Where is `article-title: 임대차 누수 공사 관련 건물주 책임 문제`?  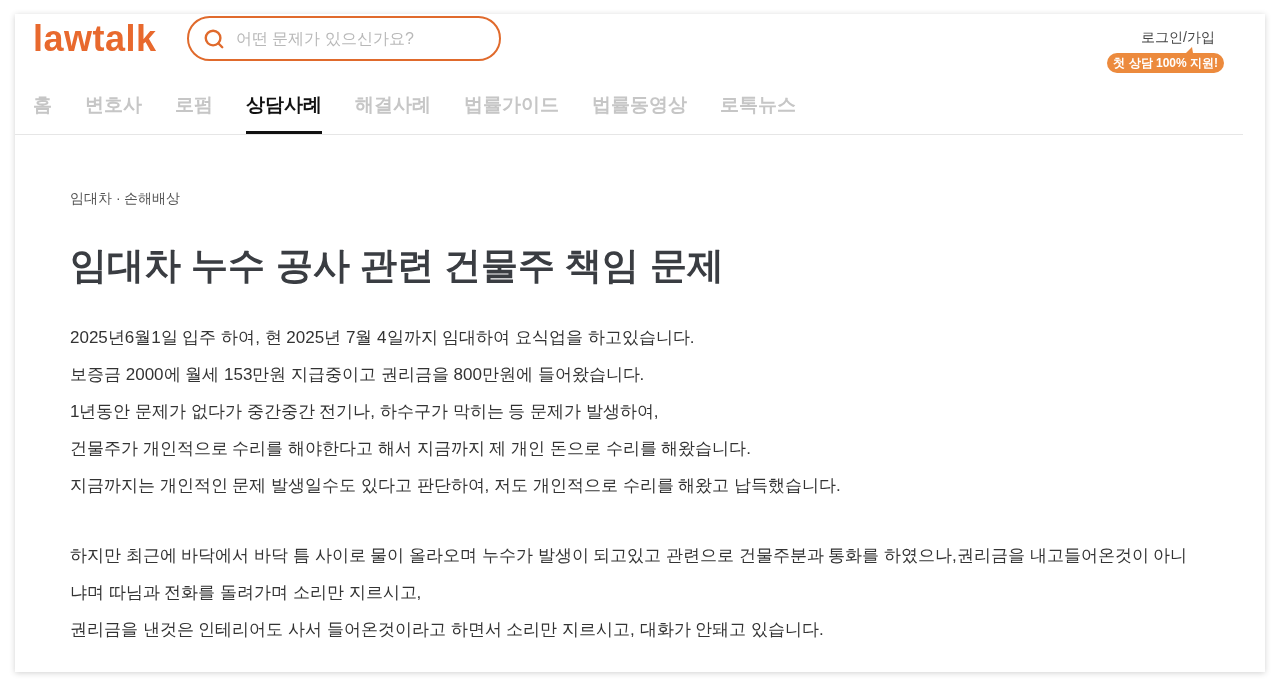 article-title: 임대차 누수 공사 관련 건물주 책임 문제 is located at coordinates (397, 266).